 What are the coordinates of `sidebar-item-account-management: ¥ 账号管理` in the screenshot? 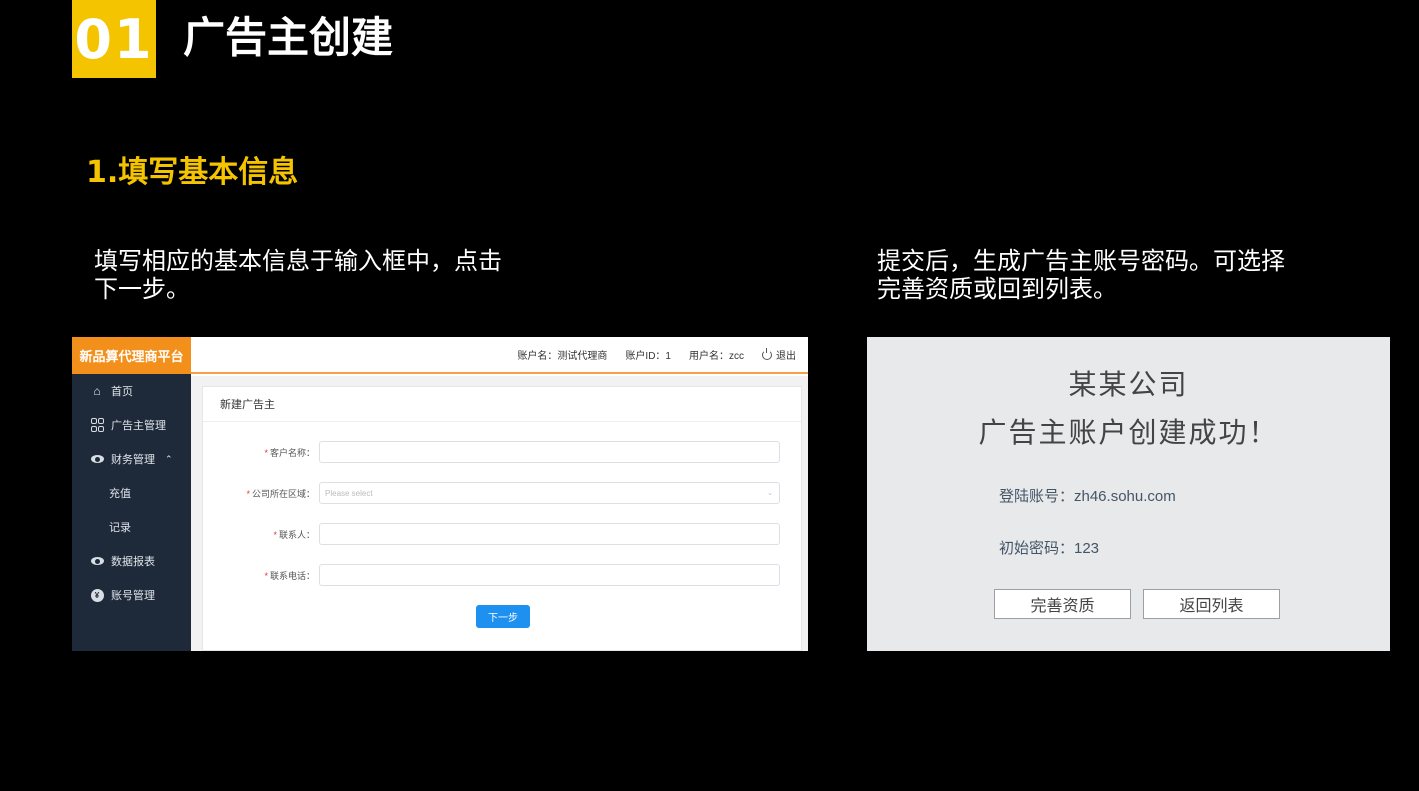 It's located at (131, 595).